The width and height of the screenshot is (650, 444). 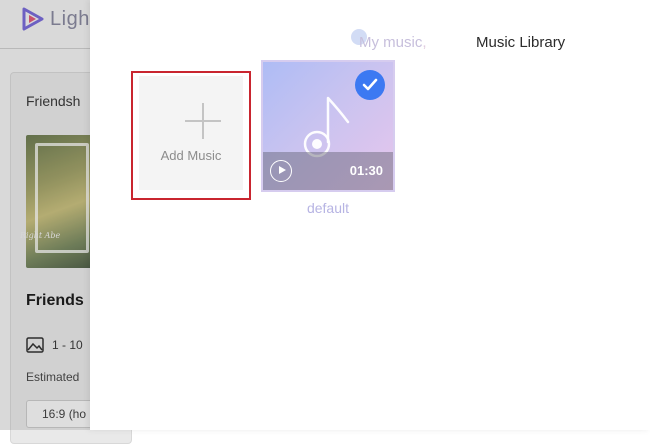 What do you see at coordinates (520, 42) in the screenshot?
I see `tab-music-library: Music Library` at bounding box center [520, 42].